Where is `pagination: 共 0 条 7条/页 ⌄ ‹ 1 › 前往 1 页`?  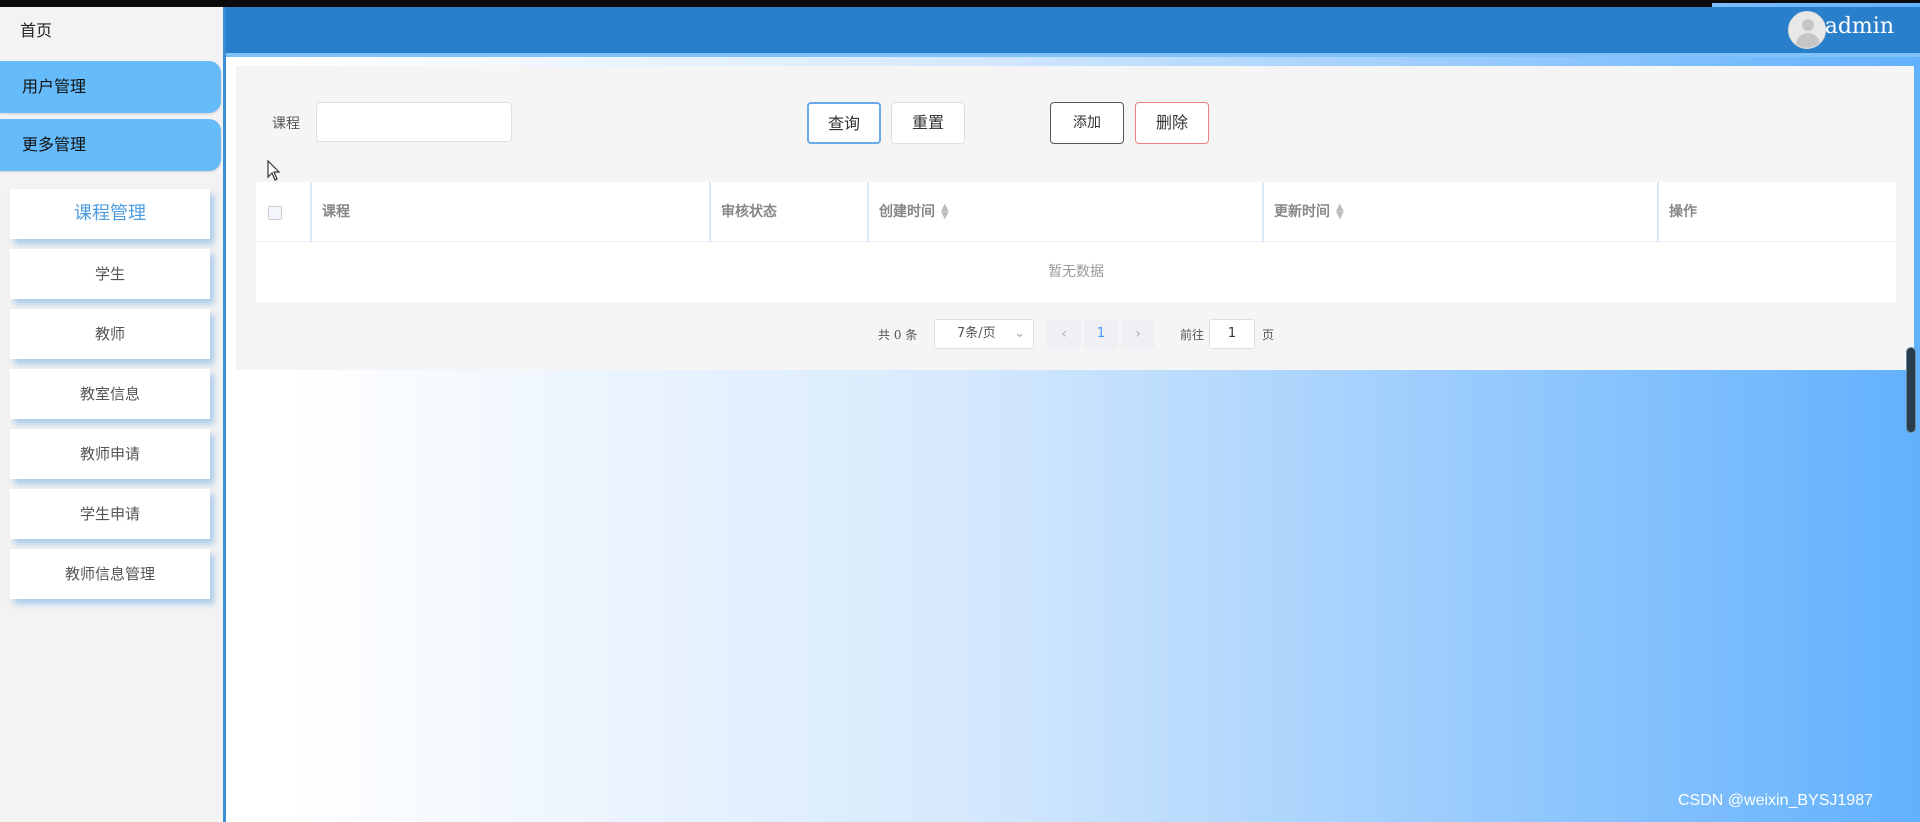 pagination: 共 0 条 7条/页 ⌄ ‹ 1 › 前往 1 页 is located at coordinates (1075, 334).